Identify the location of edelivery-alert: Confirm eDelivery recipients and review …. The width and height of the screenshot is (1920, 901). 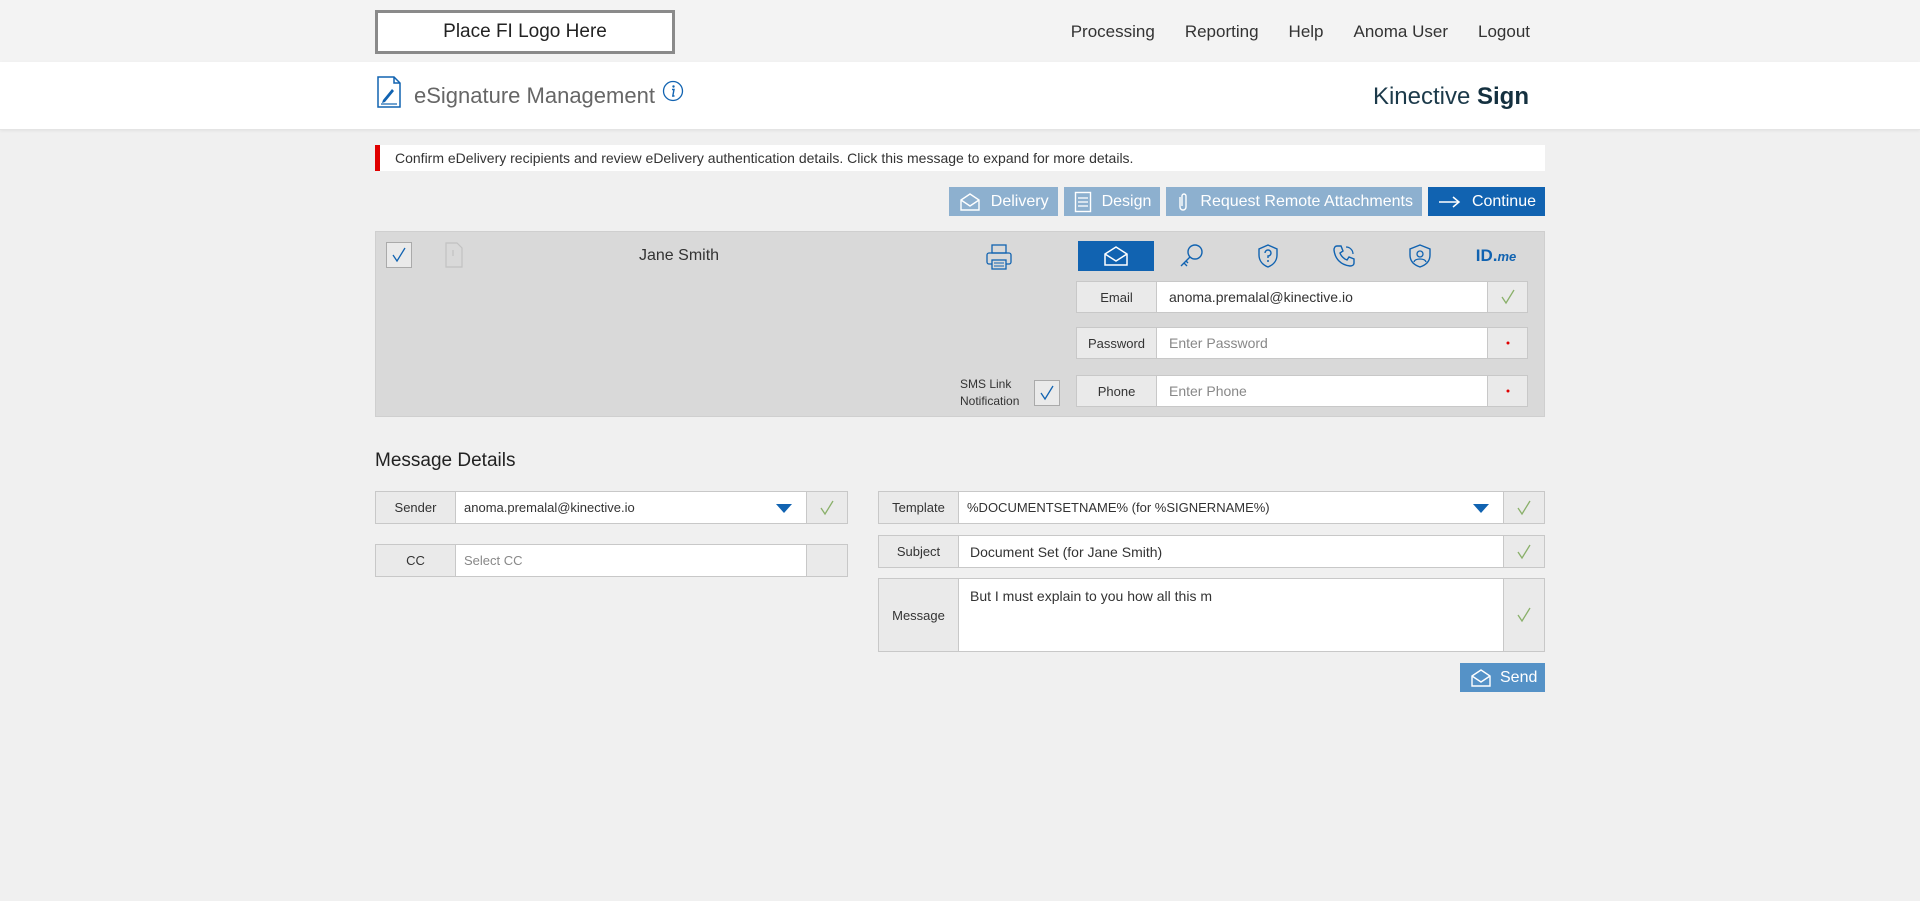
(960, 158).